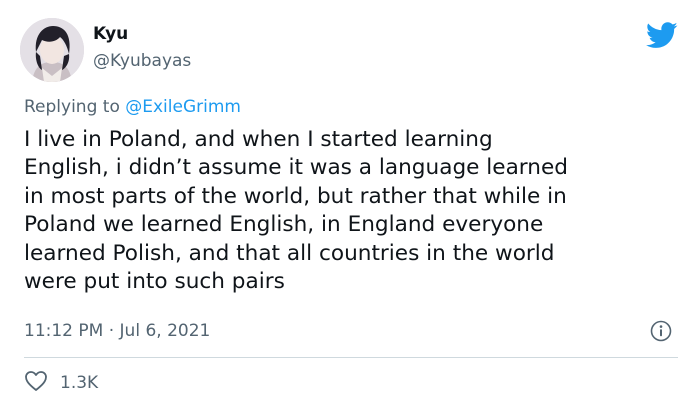 The height and width of the screenshot is (411, 700). I want to click on replying-to-user-link: @ExileGrimm, so click(183, 107).